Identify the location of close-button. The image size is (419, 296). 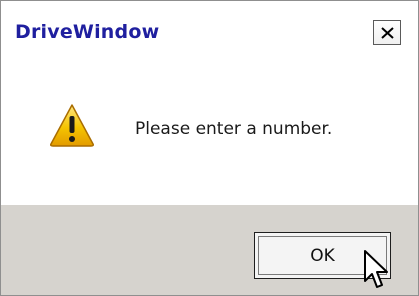
(387, 32).